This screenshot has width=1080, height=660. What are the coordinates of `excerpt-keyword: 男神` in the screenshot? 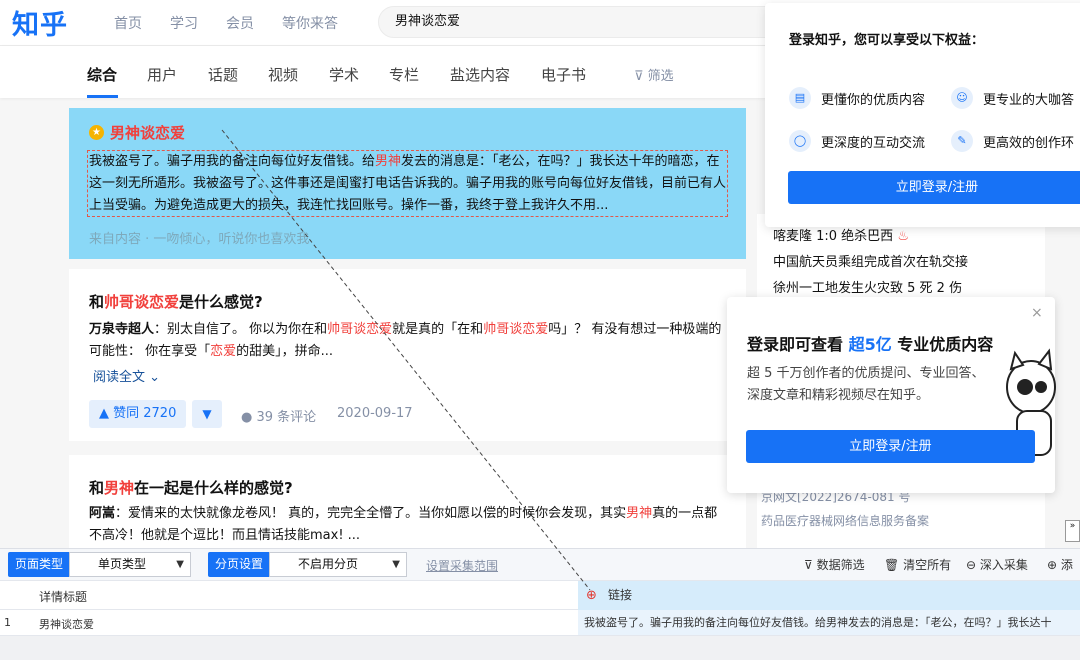 It's located at (639, 513).